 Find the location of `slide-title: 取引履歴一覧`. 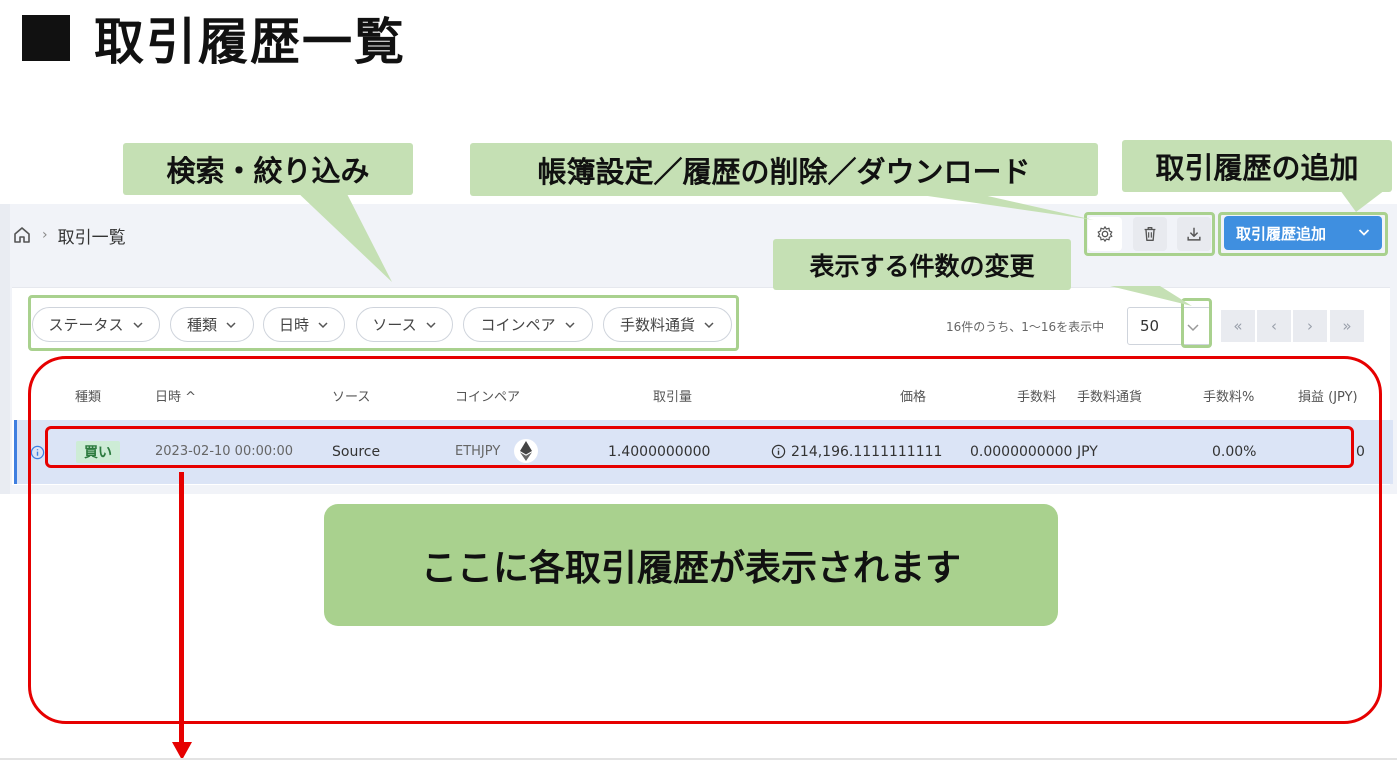

slide-title: 取引履歴一覧 is located at coordinates (214, 38).